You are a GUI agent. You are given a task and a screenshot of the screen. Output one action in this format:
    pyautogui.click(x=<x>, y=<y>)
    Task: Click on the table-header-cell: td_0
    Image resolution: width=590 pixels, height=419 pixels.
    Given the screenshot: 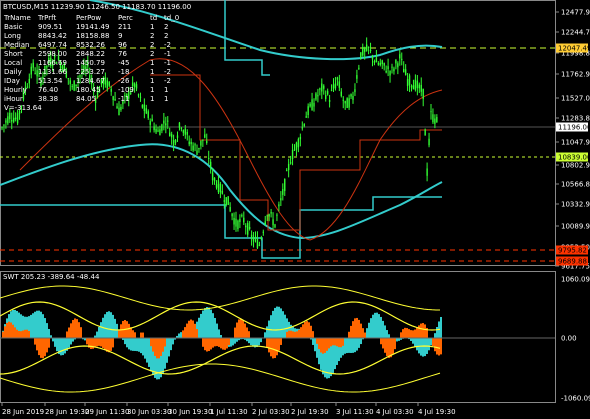 What is the action you would take?
    pyautogui.click(x=171, y=18)
    